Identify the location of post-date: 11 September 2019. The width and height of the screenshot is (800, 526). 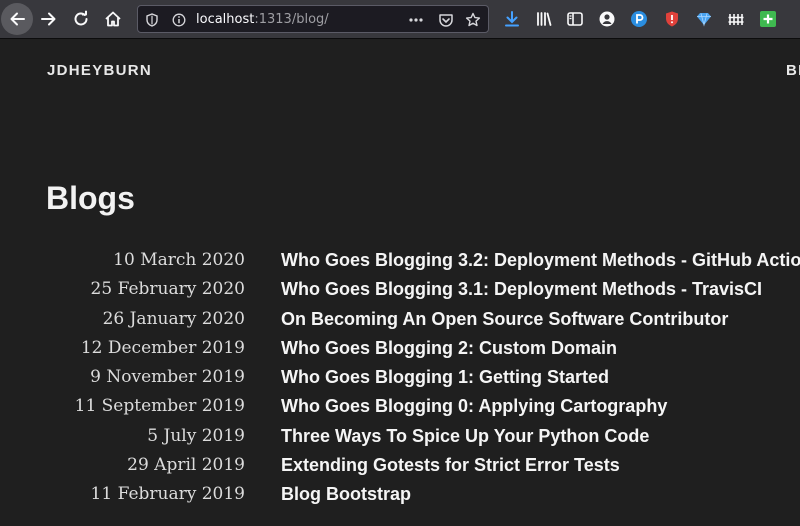
(159, 406).